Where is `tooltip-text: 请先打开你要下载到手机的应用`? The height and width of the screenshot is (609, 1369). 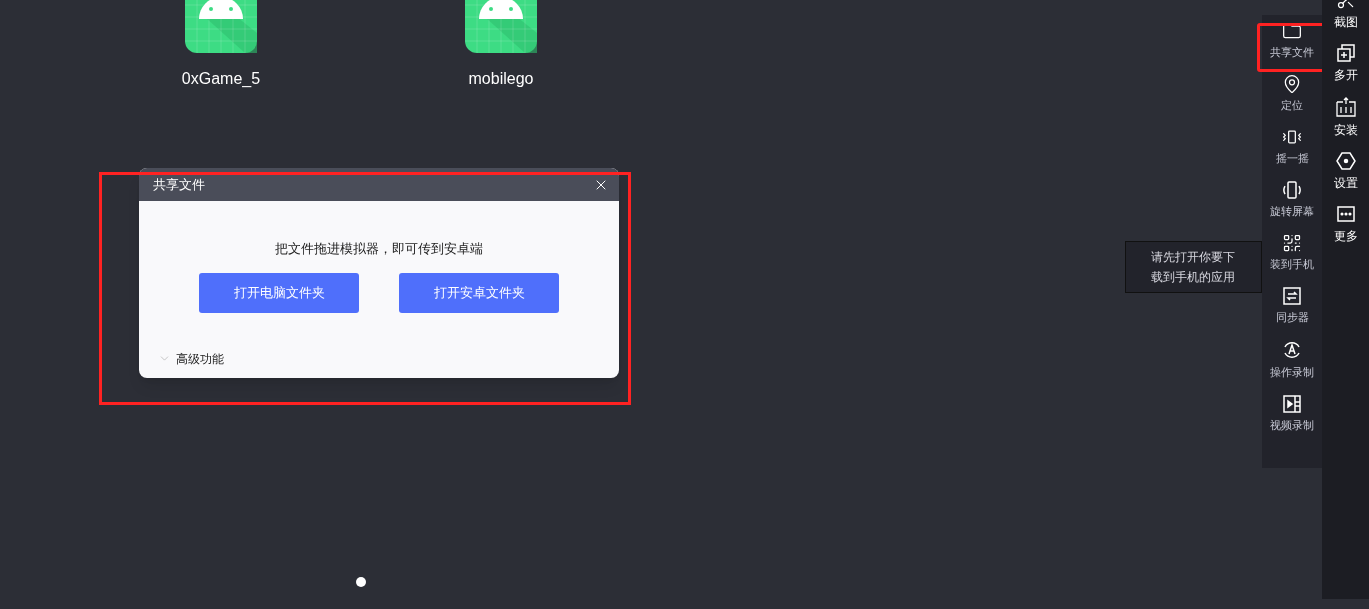 tooltip-text: 请先打开你要下载到手机的应用 is located at coordinates (1193, 267).